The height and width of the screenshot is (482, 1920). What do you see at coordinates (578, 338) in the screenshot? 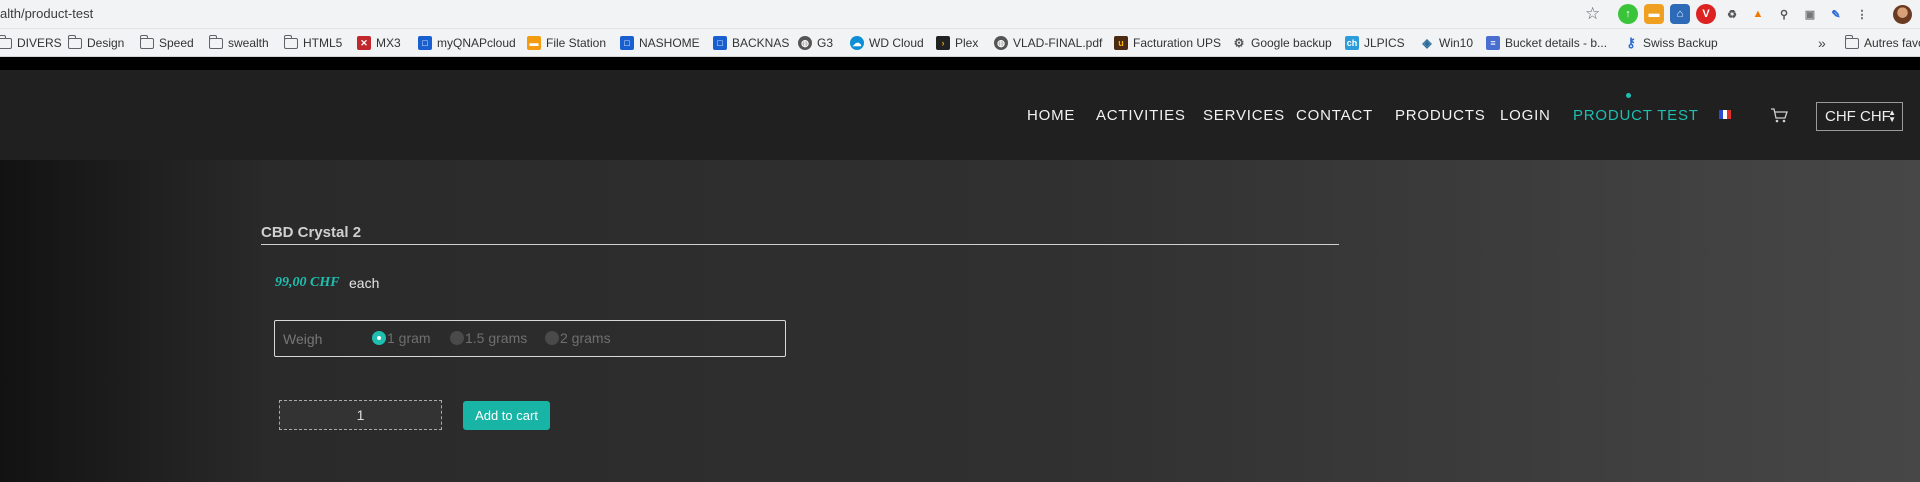
I see `weigh-option-radio: 2 grams` at bounding box center [578, 338].